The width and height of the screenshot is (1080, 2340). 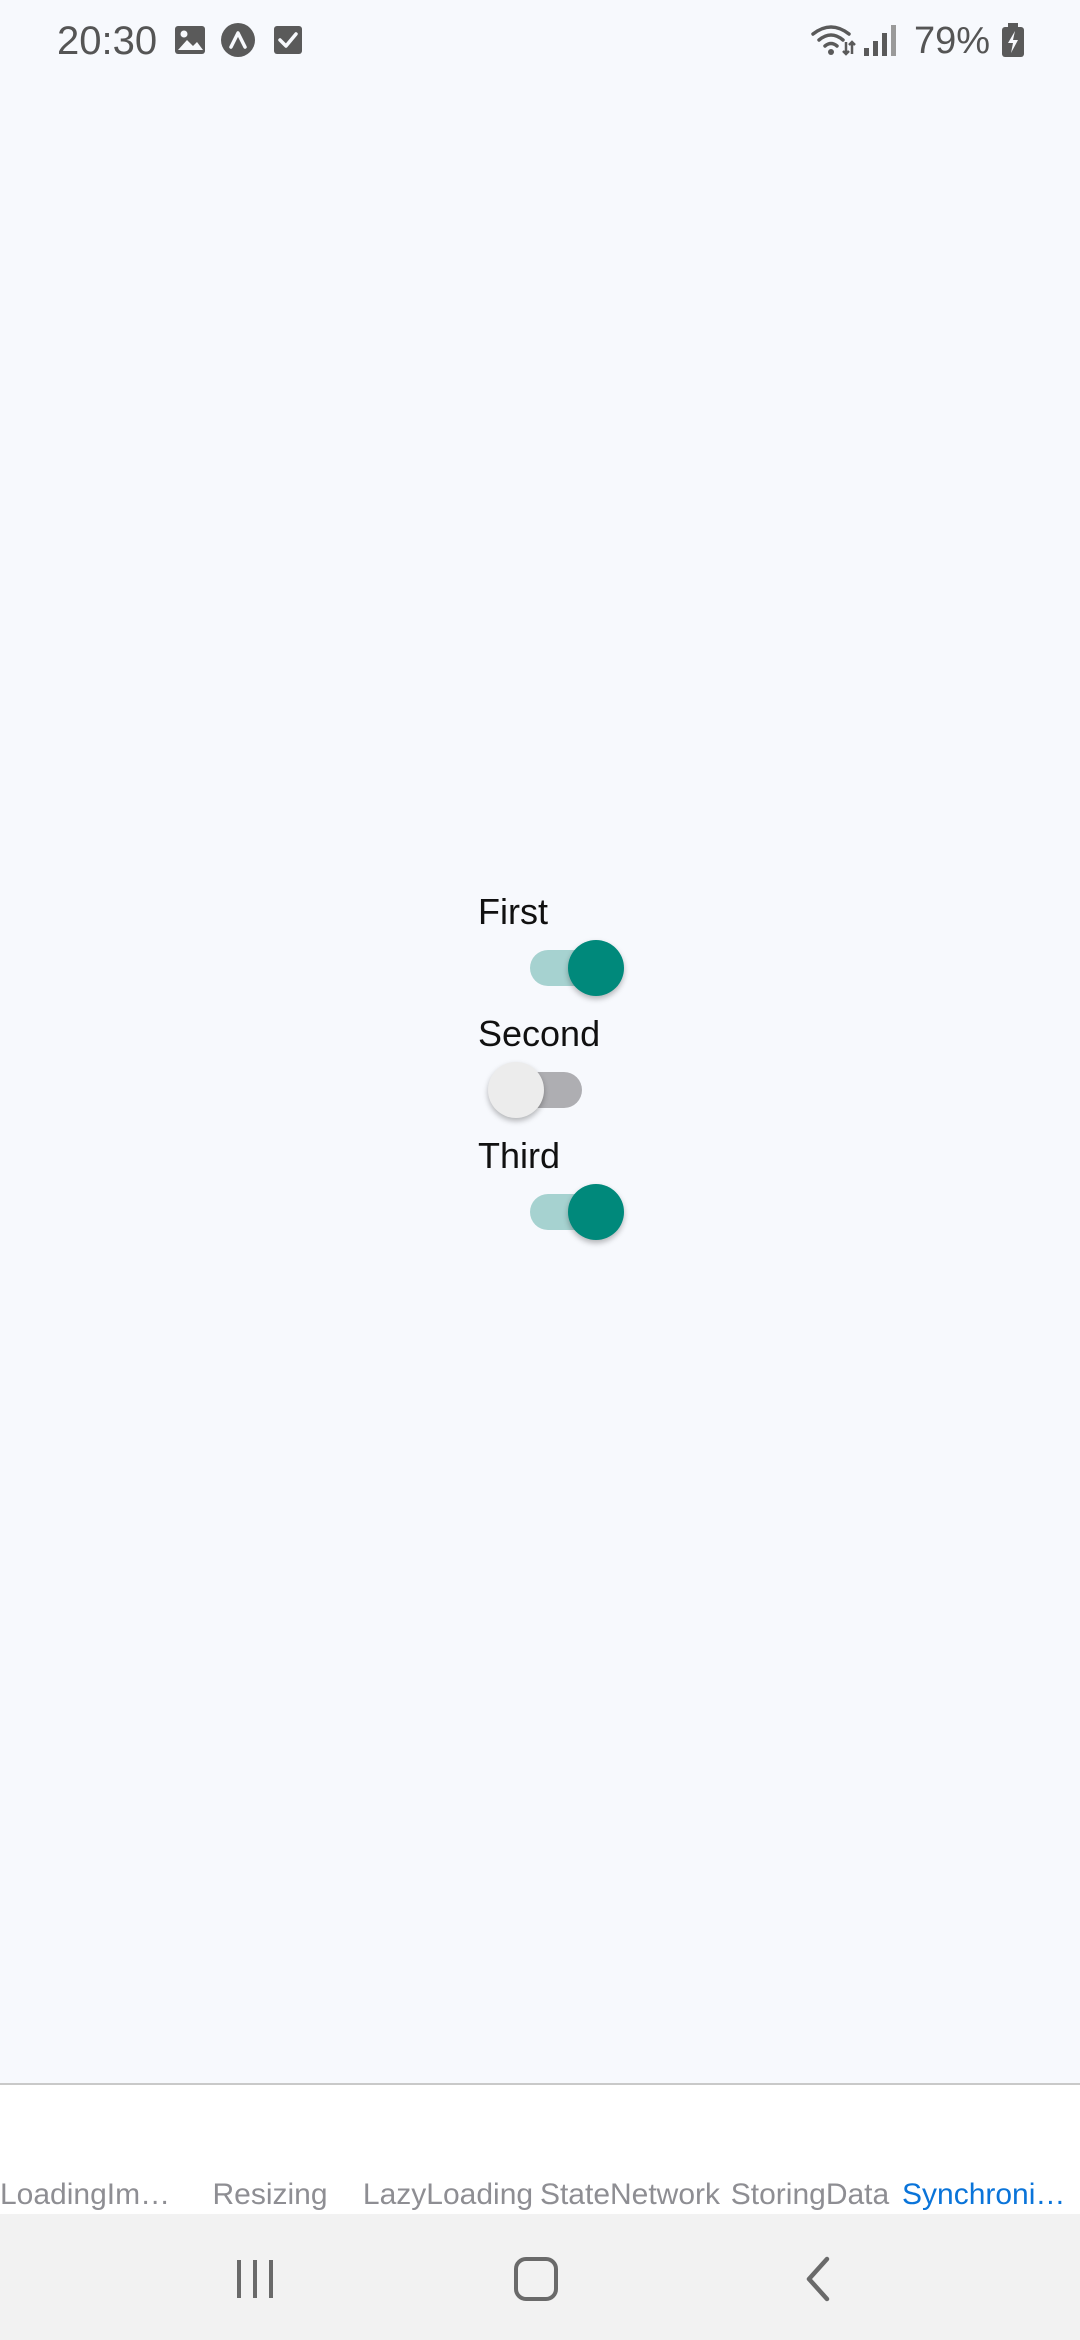 What do you see at coordinates (630, 2195) in the screenshot?
I see `tab-state-network: StateNetwork` at bounding box center [630, 2195].